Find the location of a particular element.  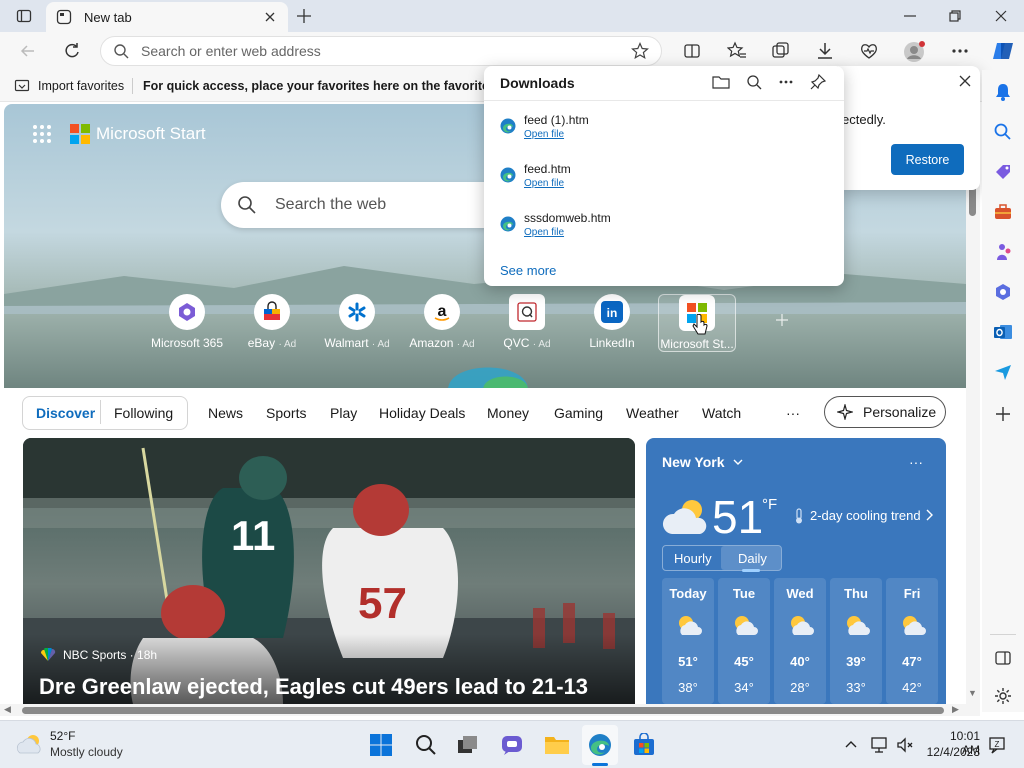

tab-news: News is located at coordinates (225, 413).